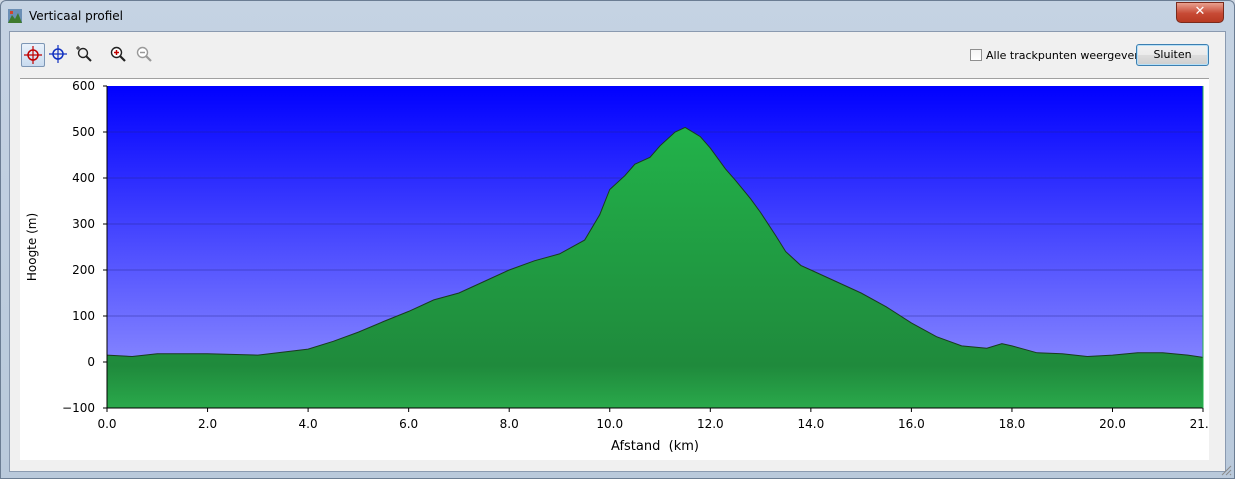  Describe the element at coordinates (106, 424) in the screenshot. I see `x-tick-label: 0.0` at that location.